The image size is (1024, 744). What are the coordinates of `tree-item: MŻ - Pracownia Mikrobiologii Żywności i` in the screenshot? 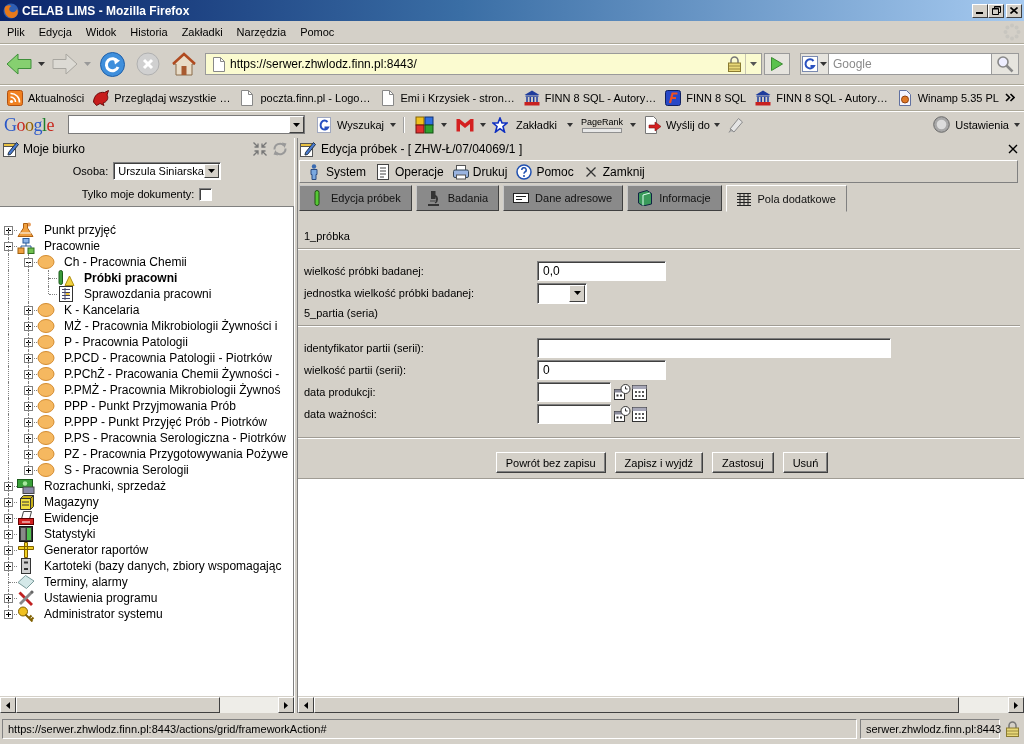 It's located at (171, 326).